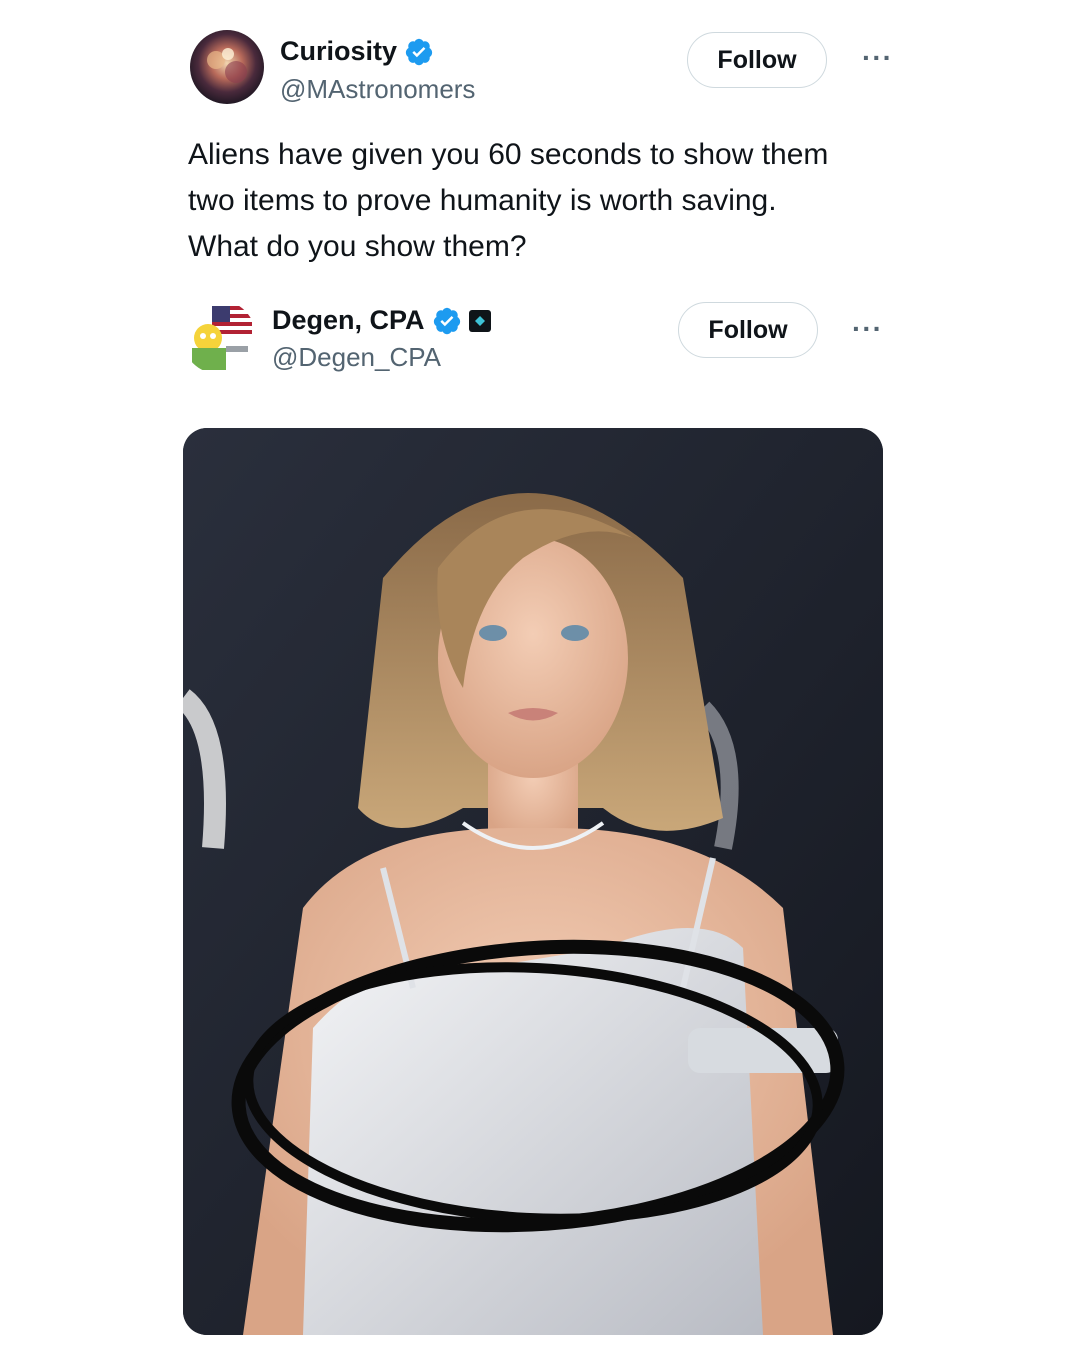 This screenshot has width=1080, height=1350. Describe the element at coordinates (479, 320) in the screenshot. I see `affiliate-badge-icon` at that location.